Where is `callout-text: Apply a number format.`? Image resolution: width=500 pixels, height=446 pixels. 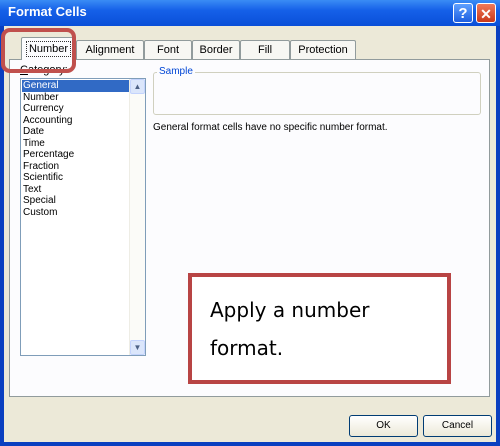 callout-text: Apply a number format. is located at coordinates (290, 329).